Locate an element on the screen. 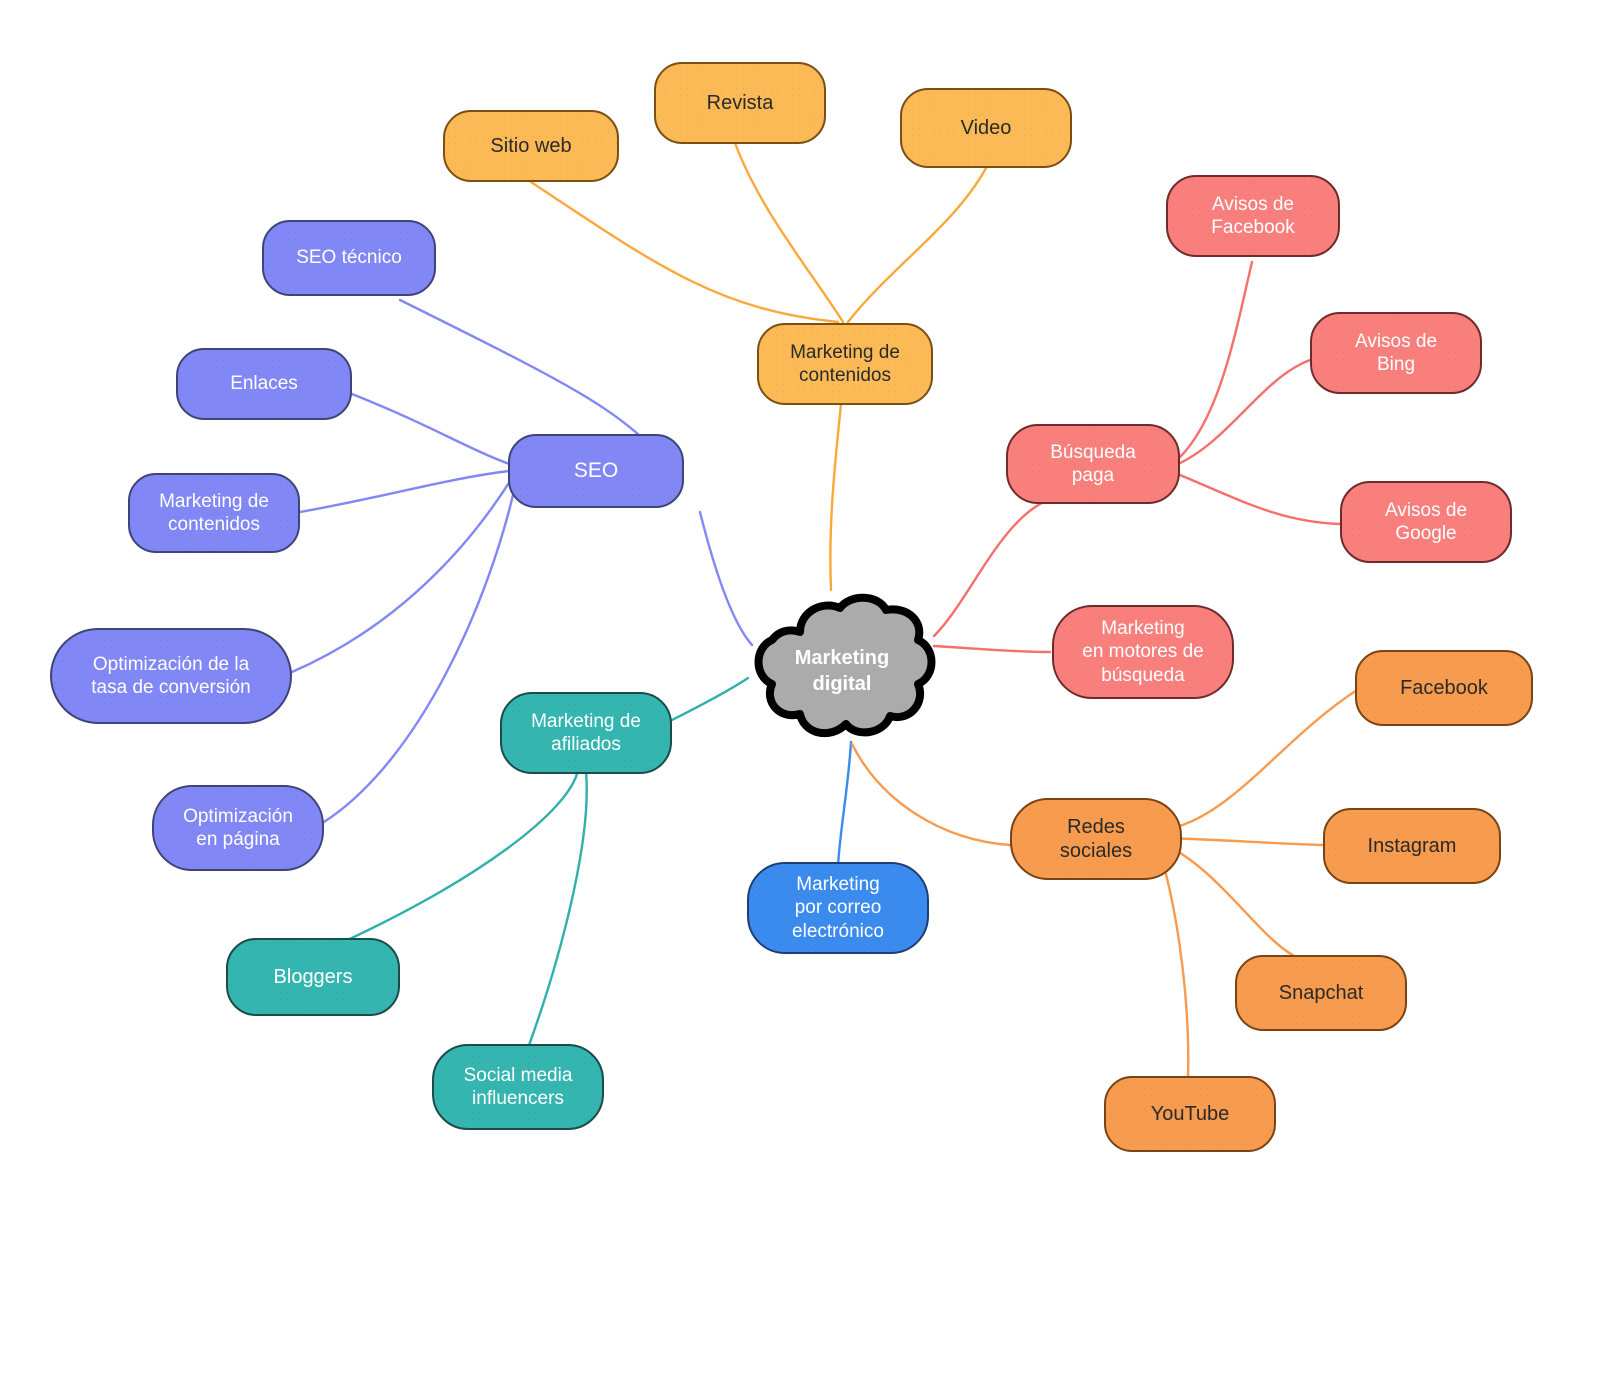 This screenshot has width=1600, height=1390. node-facebook: Facebook is located at coordinates (1444, 688).